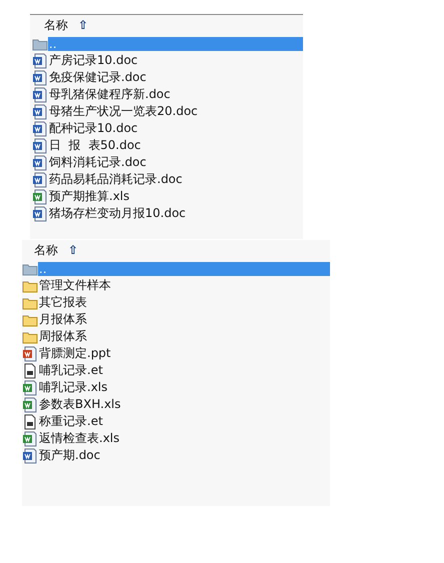 Image resolution: width=444 pixels, height=563 pixels. I want to click on file-row: 预产期推算.xls, so click(167, 196).